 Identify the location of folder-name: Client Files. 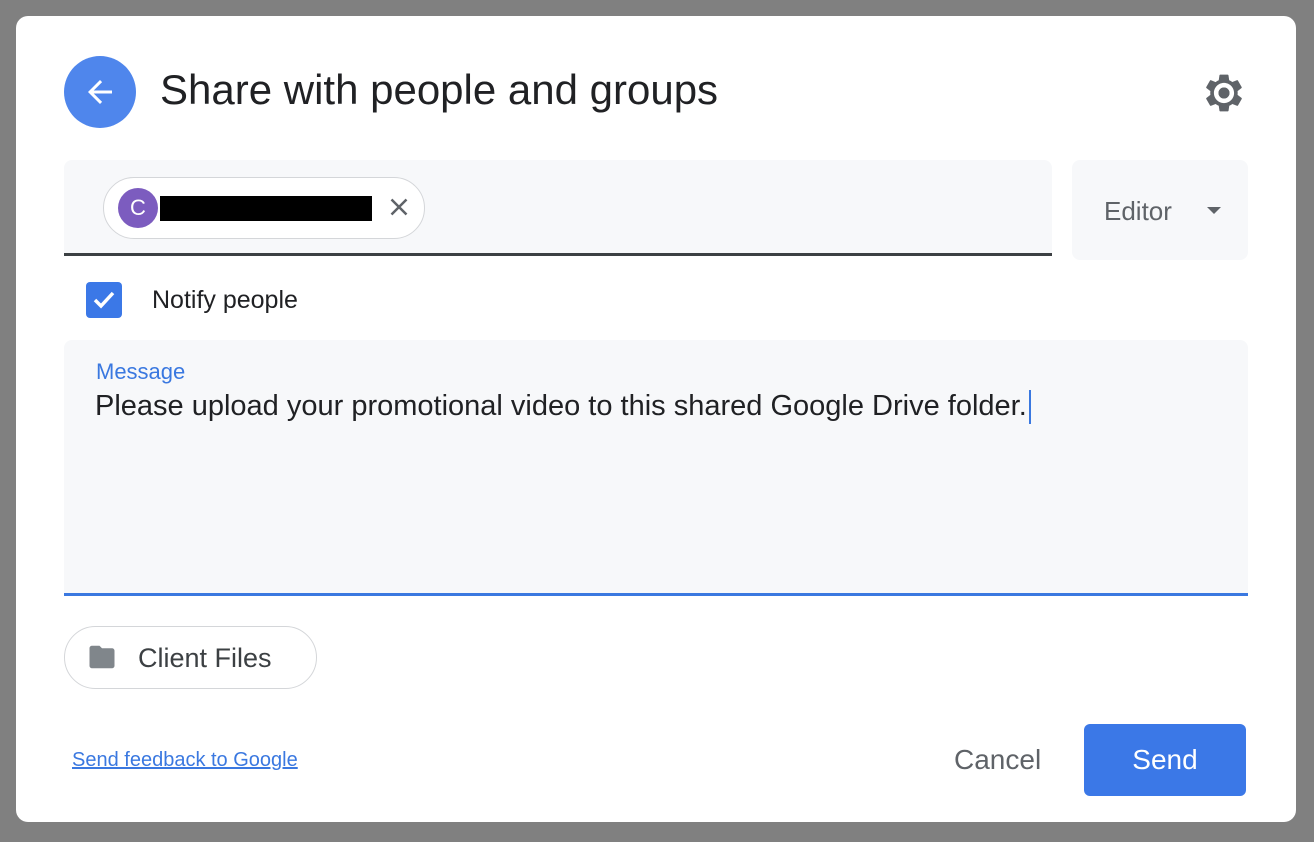
(205, 658).